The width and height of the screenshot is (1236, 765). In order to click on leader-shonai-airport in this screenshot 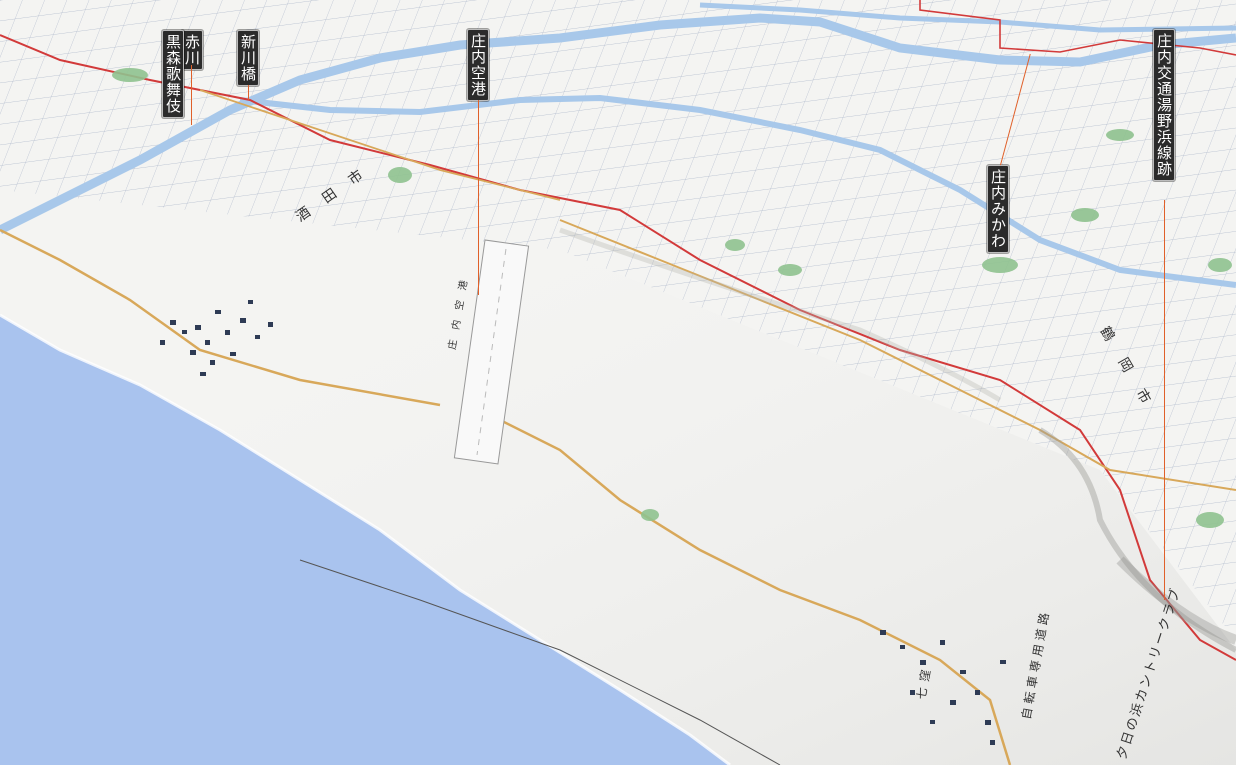, I will do `click(478, 197)`.